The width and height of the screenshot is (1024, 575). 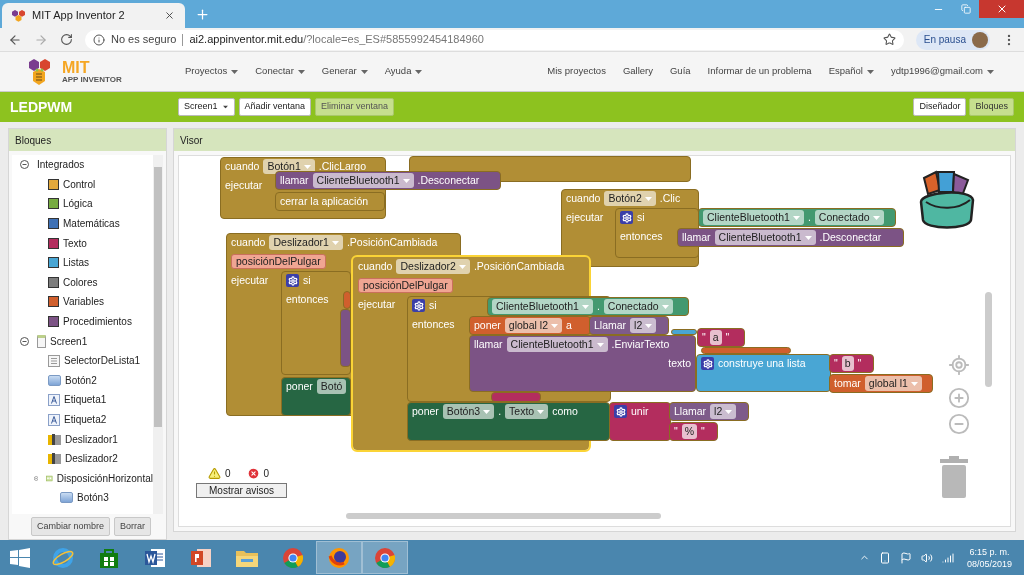 What do you see at coordinates (20, 557) in the screenshot?
I see `start-icon` at bounding box center [20, 557].